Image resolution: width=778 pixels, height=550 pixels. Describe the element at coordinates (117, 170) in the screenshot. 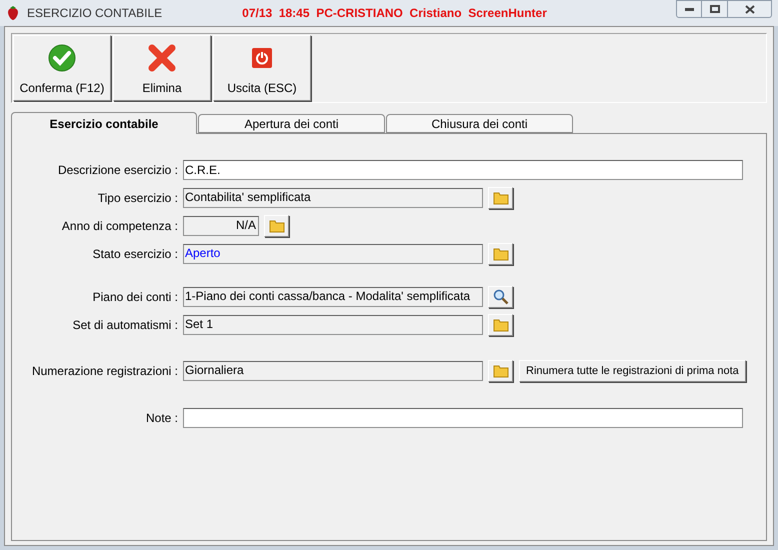

I see `field-label: Descrizione esercizio :` at that location.